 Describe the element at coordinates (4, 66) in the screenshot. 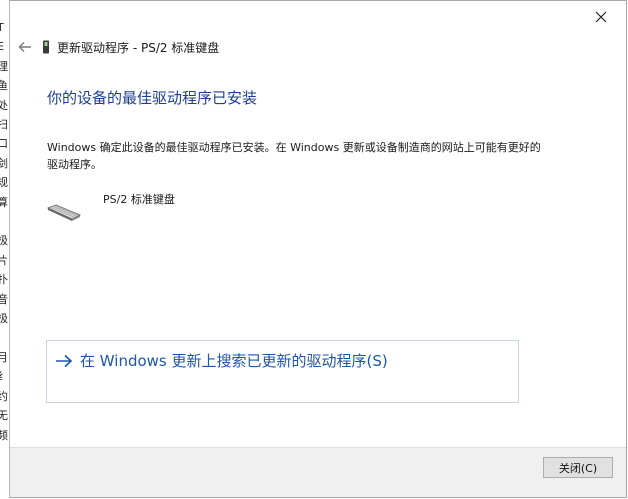

I see `background-text-char: 理` at that location.